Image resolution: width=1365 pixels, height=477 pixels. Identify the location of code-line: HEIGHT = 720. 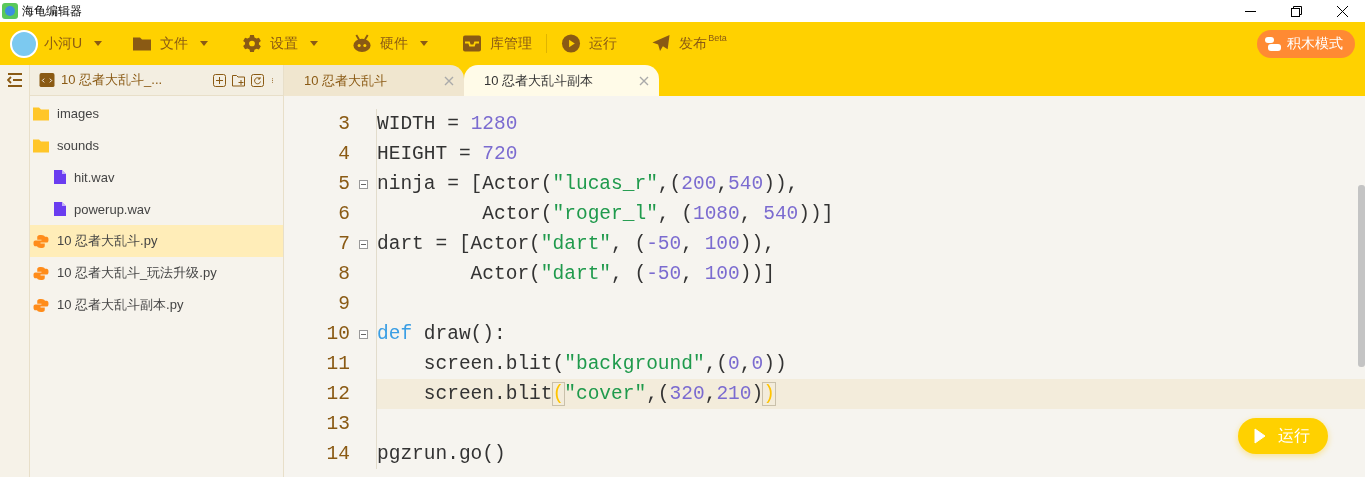
(870, 154).